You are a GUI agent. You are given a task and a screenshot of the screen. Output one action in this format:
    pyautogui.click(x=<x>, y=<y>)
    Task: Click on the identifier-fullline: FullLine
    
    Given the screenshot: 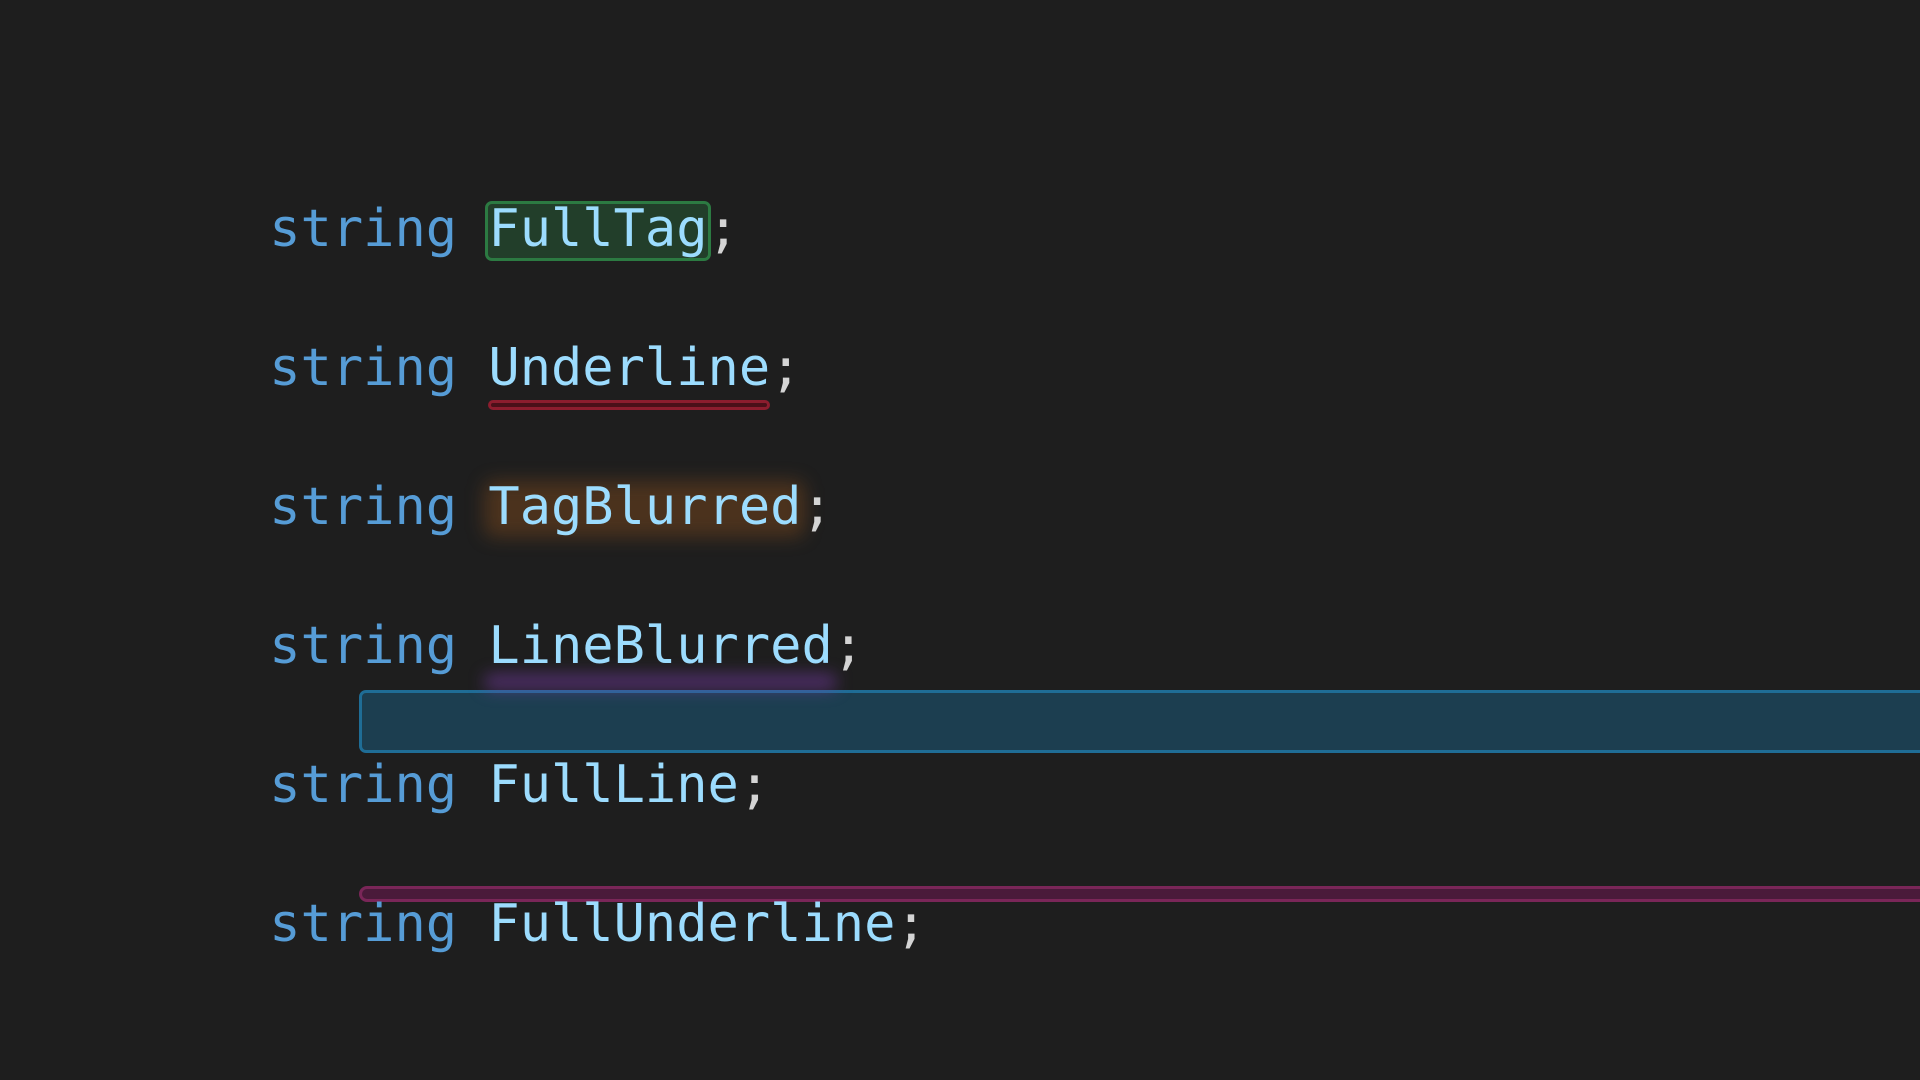 What is the action you would take?
    pyautogui.click(x=613, y=785)
    